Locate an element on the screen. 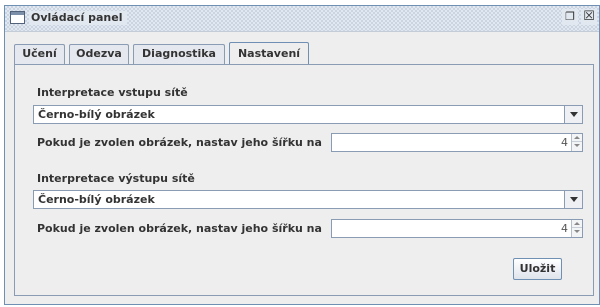 The height and width of the screenshot is (307, 600). input-interpretation-label: Interpretace vstupu sítě is located at coordinates (112, 92).